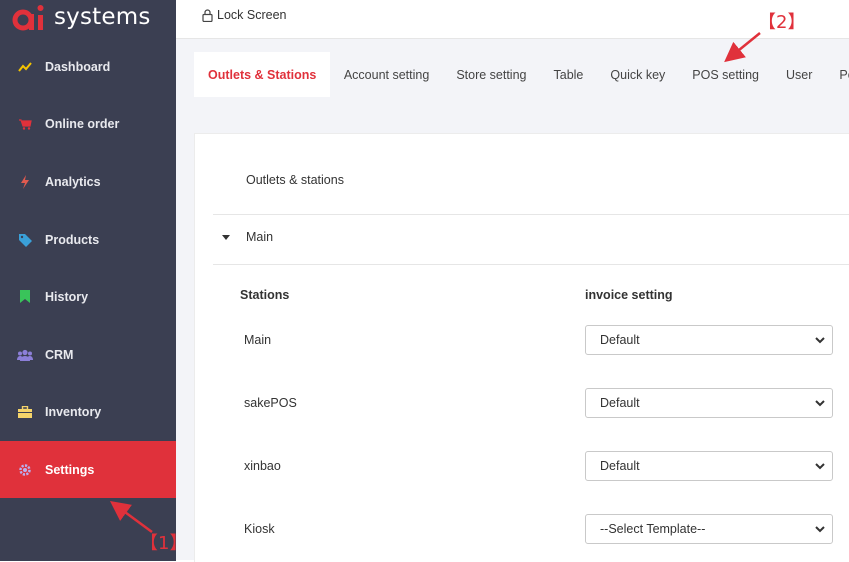  What do you see at coordinates (782, 22) in the screenshot?
I see `annotation-label-2: 【2】` at bounding box center [782, 22].